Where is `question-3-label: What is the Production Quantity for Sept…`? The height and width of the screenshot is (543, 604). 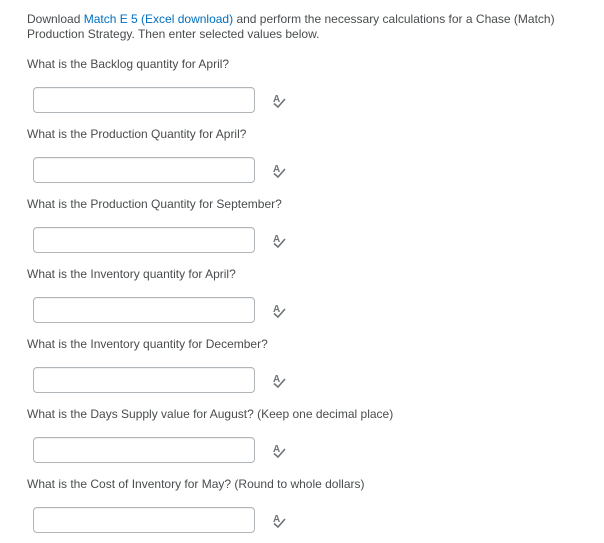
question-3-label: What is the Production Quantity for Sept… is located at coordinates (154, 204).